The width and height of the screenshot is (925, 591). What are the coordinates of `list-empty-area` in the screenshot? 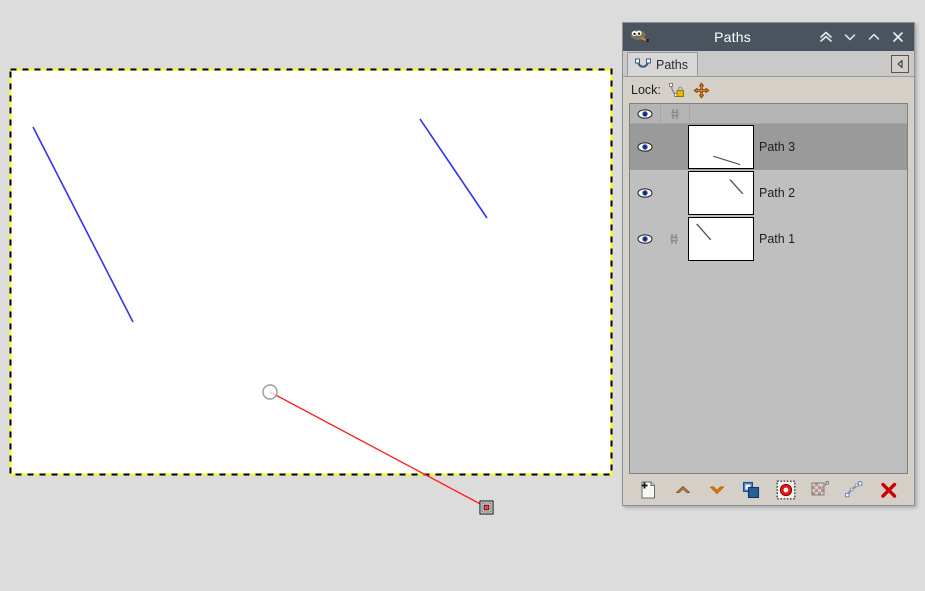 It's located at (768, 367).